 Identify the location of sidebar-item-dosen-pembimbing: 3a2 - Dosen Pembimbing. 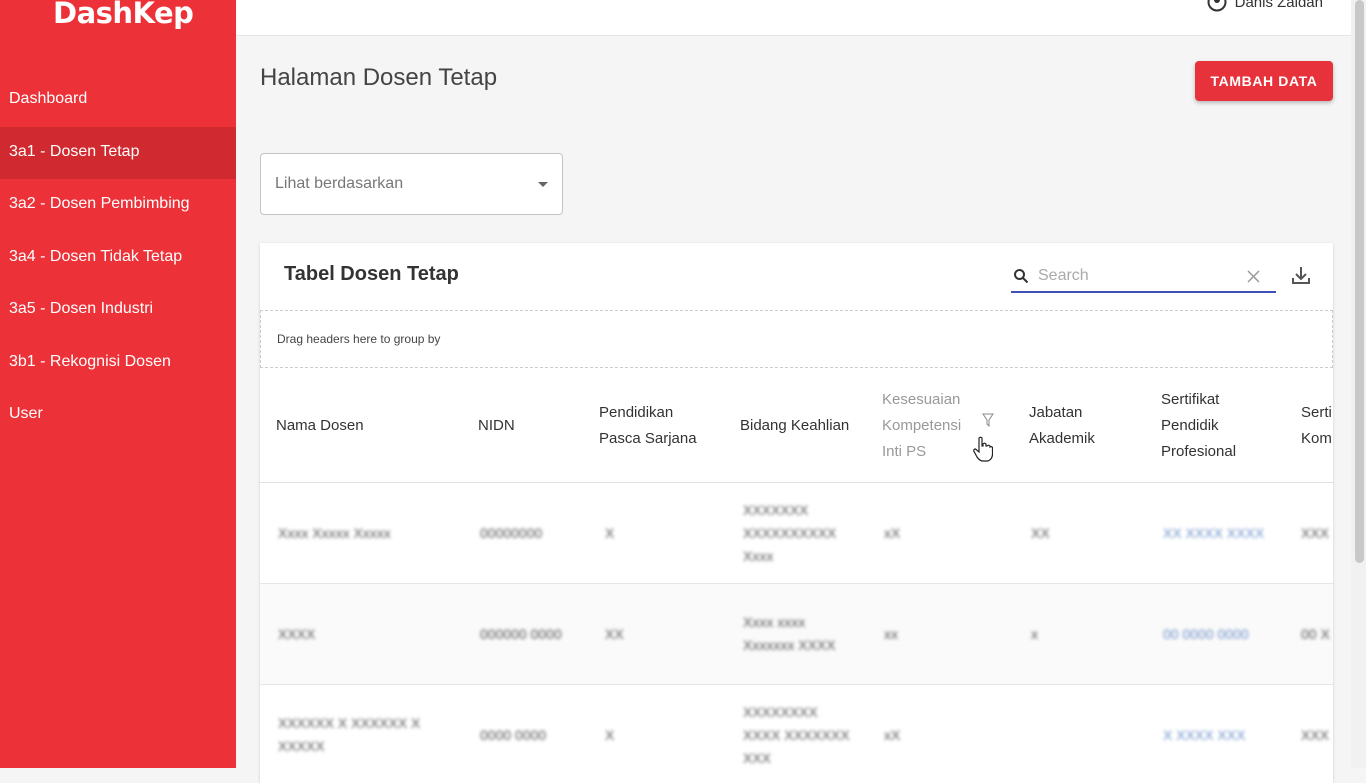
(118, 205).